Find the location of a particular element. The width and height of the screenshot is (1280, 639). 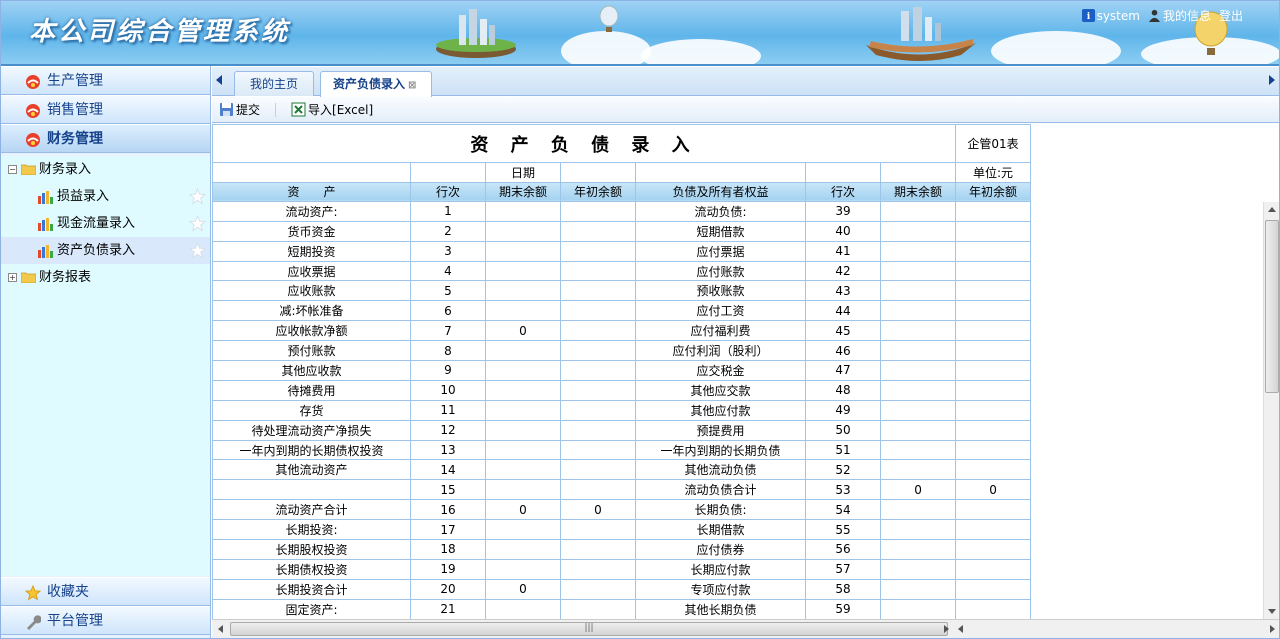

date-input is located at coordinates (598, 172).